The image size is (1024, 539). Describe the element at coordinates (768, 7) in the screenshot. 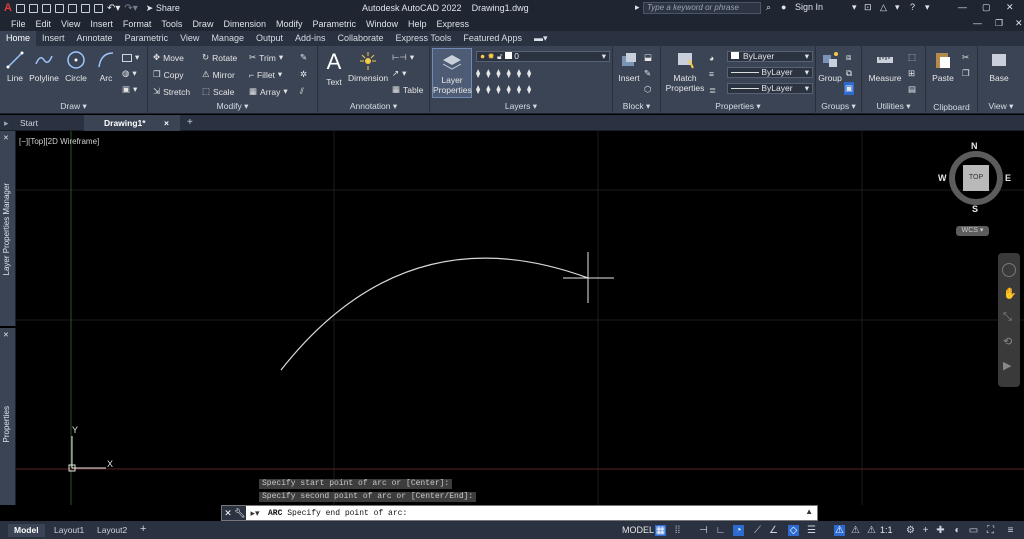

I see `search-icon: ⌕` at that location.